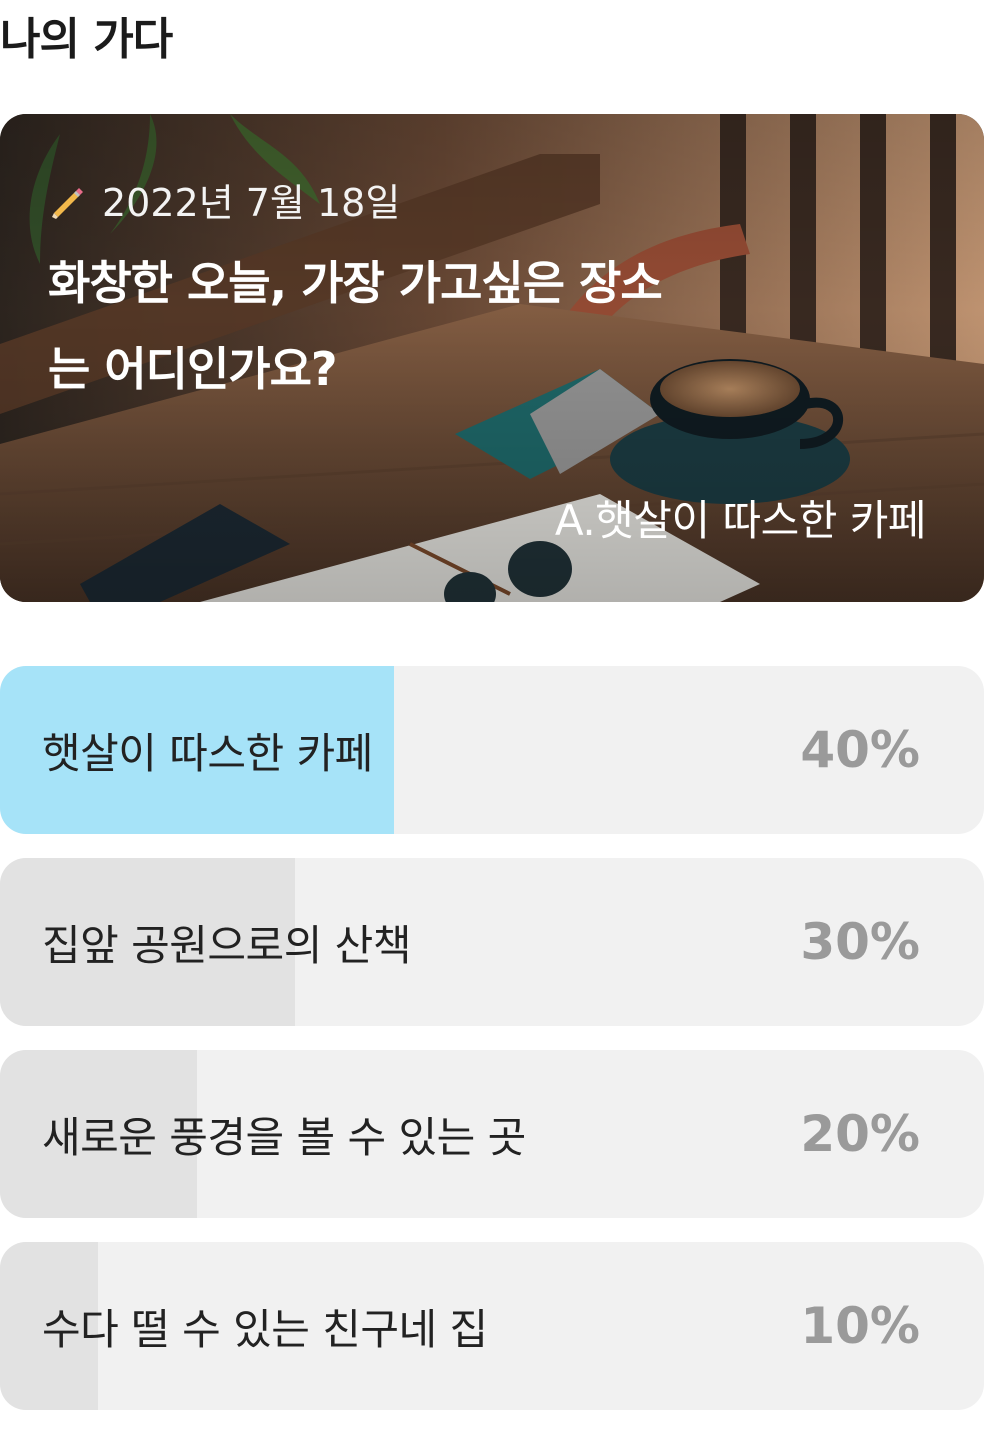 This screenshot has height=1434, width=984. I want to click on option-label: 새로운 풍경을 볼 수 있는 곳, so click(284, 1137).